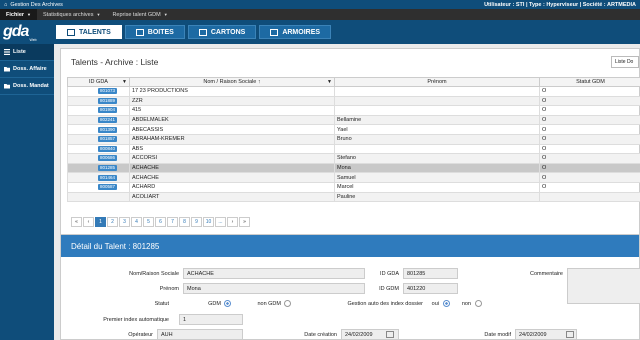  I want to click on table-row: 801390 ABECASSIS Yael O, so click(353, 129).